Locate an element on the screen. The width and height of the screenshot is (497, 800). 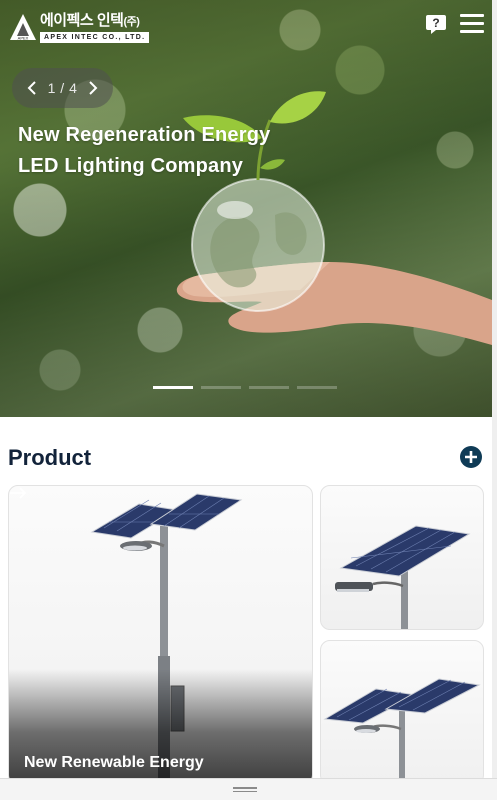
chevron-right-icon is located at coordinates (92, 88).